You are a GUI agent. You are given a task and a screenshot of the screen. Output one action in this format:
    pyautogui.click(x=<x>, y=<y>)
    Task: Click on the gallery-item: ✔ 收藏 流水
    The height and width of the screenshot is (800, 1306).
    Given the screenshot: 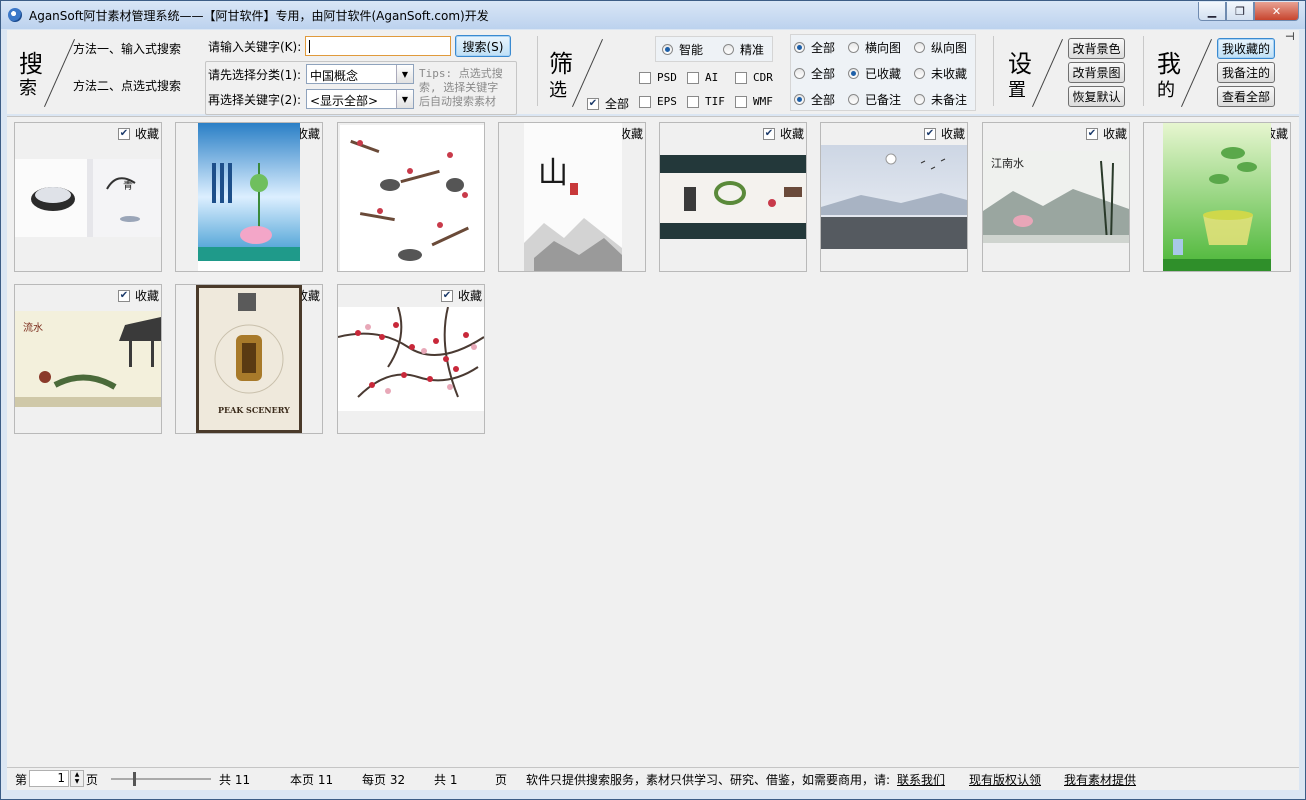 What is the action you would take?
    pyautogui.click(x=88, y=359)
    